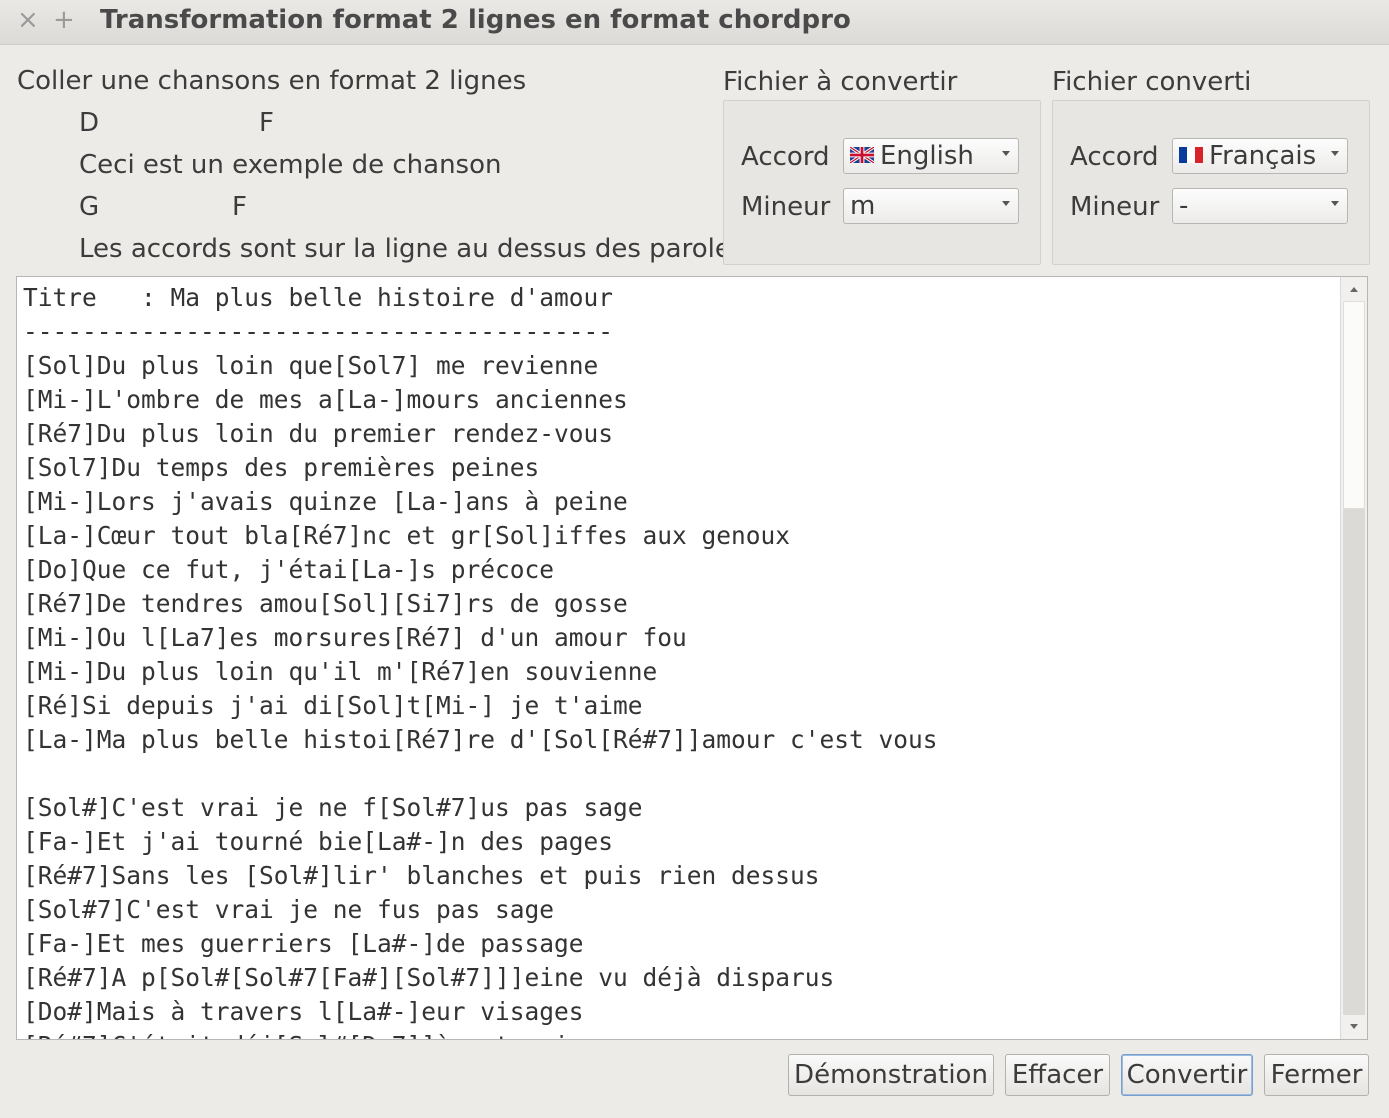 The image size is (1389, 1118). I want to click on example-chord: G, so click(89, 207).